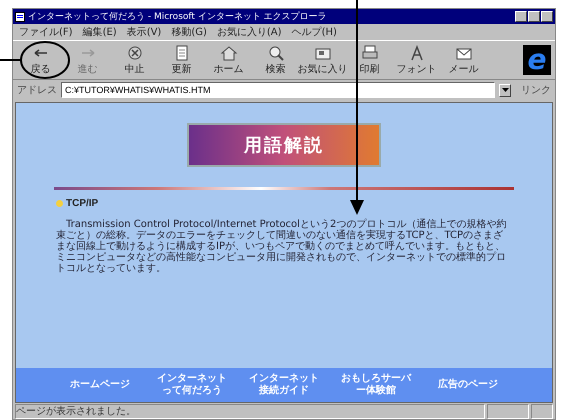 This screenshot has height=420, width=566. I want to click on address-label: アドレス, so click(37, 90).